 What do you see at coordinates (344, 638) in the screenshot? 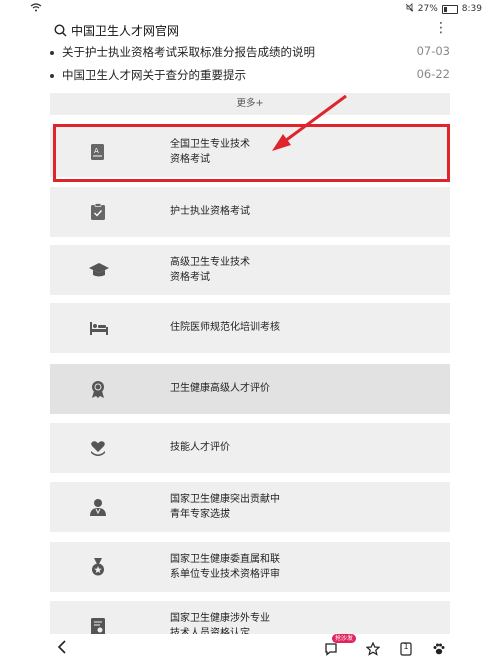
I see `comment-badge: 抢沙发` at bounding box center [344, 638].